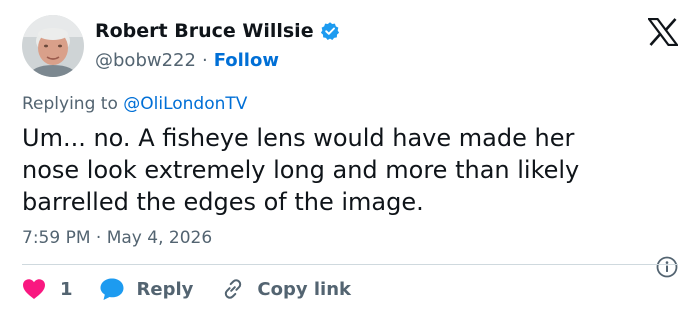  What do you see at coordinates (145, 60) in the screenshot?
I see `author-handle: @bobw222` at bounding box center [145, 60].